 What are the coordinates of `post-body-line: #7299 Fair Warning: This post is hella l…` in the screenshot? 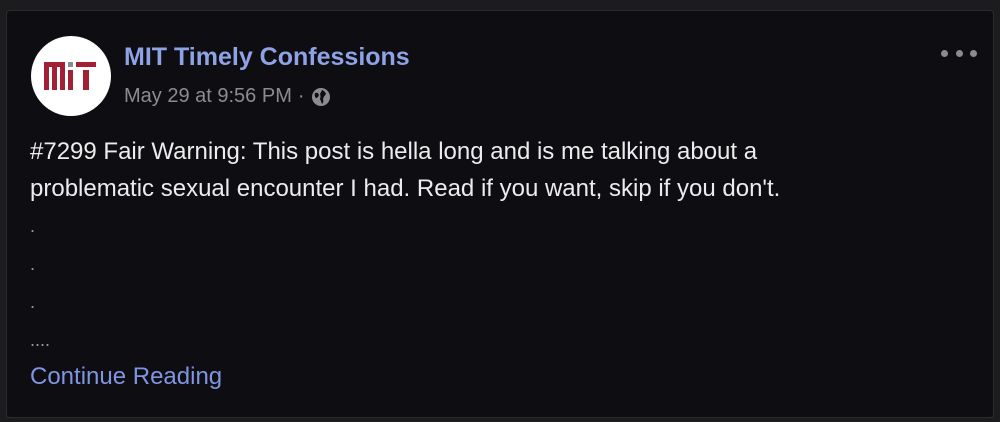 It's located at (394, 151).